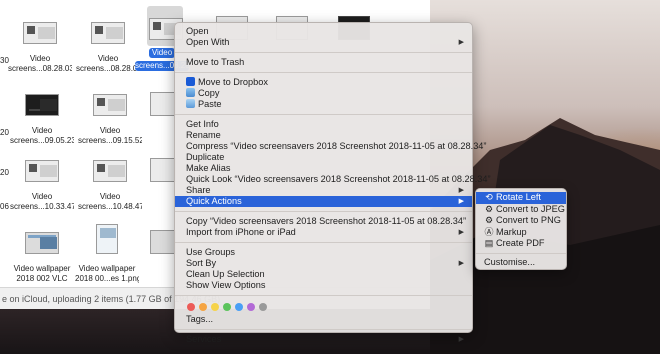 The image size is (660, 354). I want to click on menu-item-label: Convert to PNG, so click(528, 220).